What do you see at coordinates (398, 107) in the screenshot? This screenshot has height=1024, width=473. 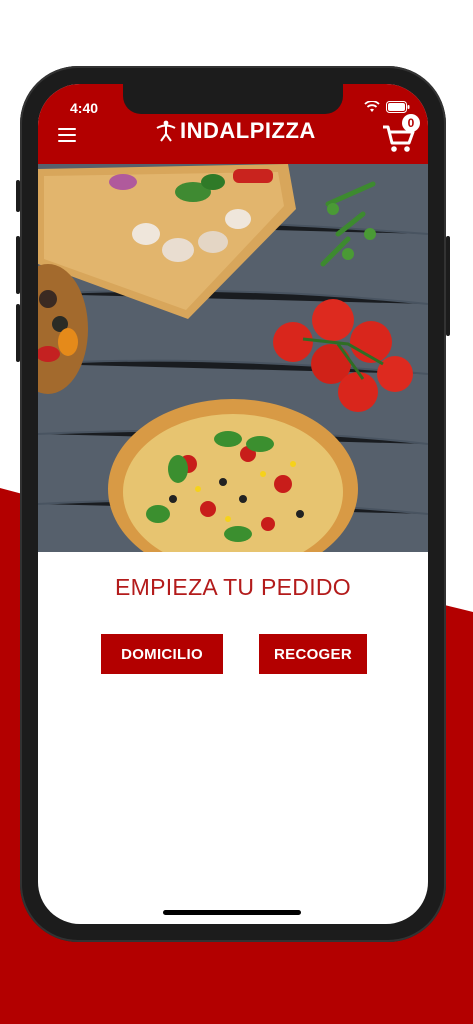 I see `battery-icon` at bounding box center [398, 107].